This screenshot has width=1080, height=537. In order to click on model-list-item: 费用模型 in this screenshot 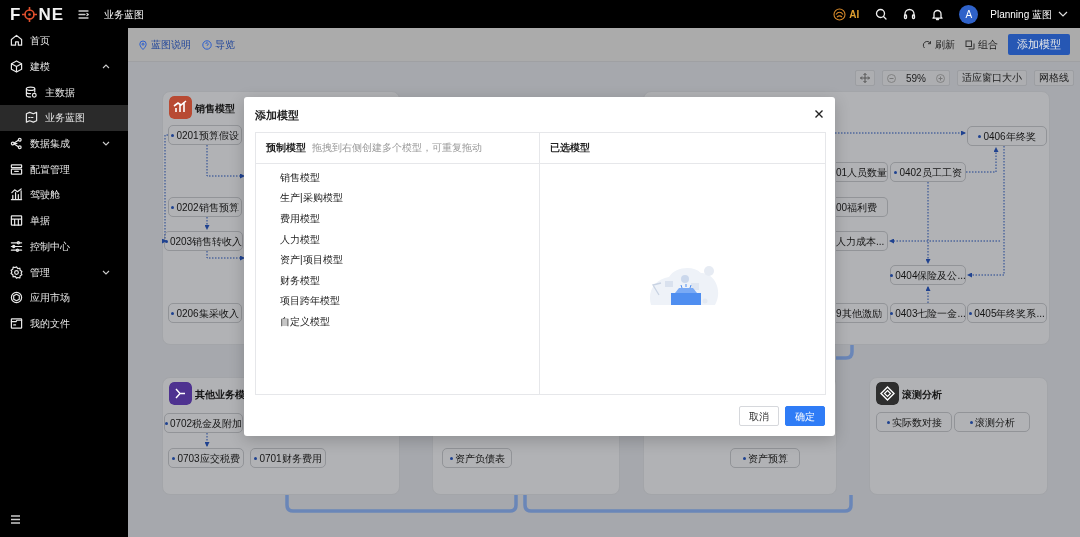, I will do `click(291, 218)`.